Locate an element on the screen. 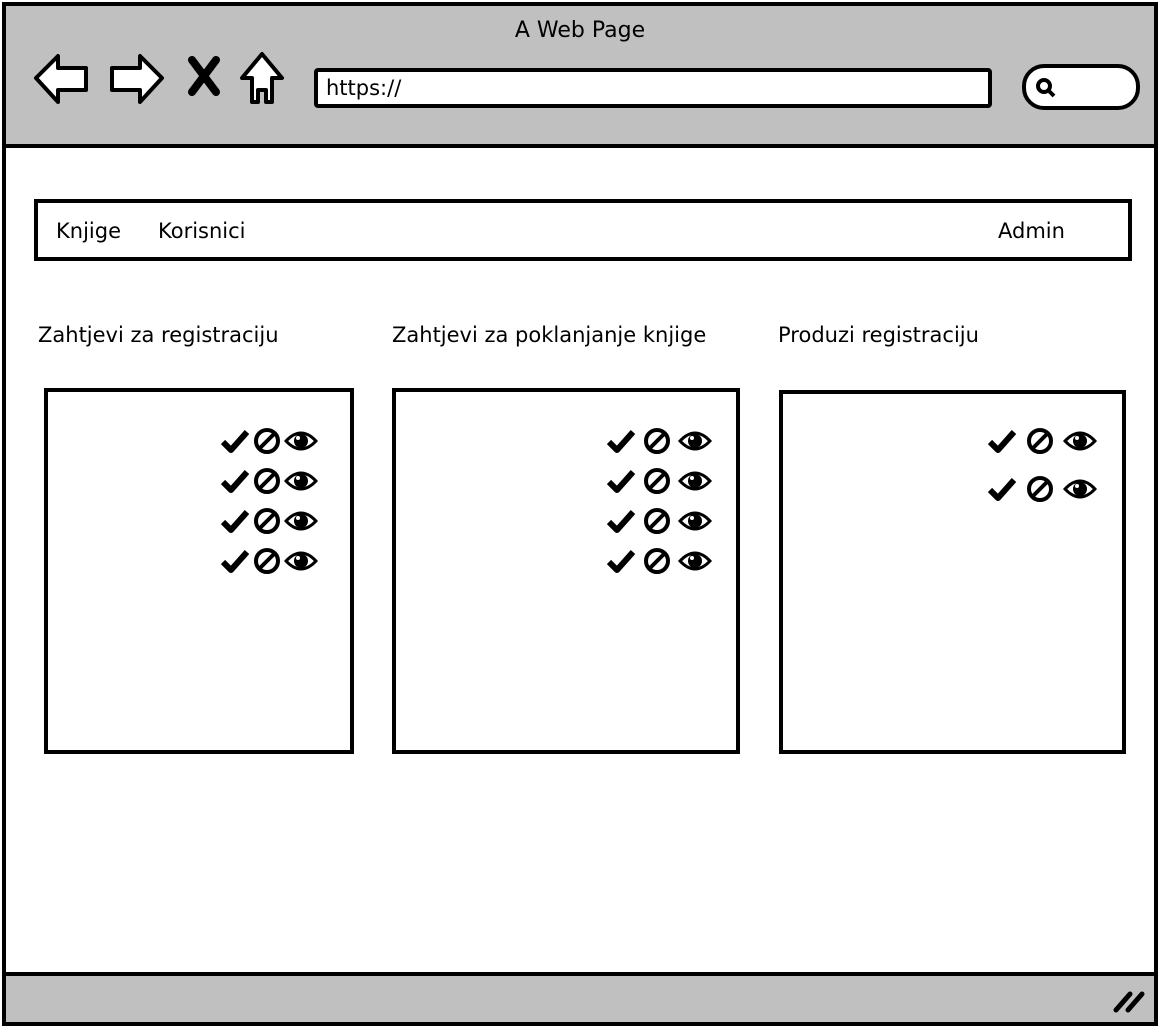 The width and height of the screenshot is (1162, 1030). menu-item-knjige: Knjige is located at coordinates (88, 231).